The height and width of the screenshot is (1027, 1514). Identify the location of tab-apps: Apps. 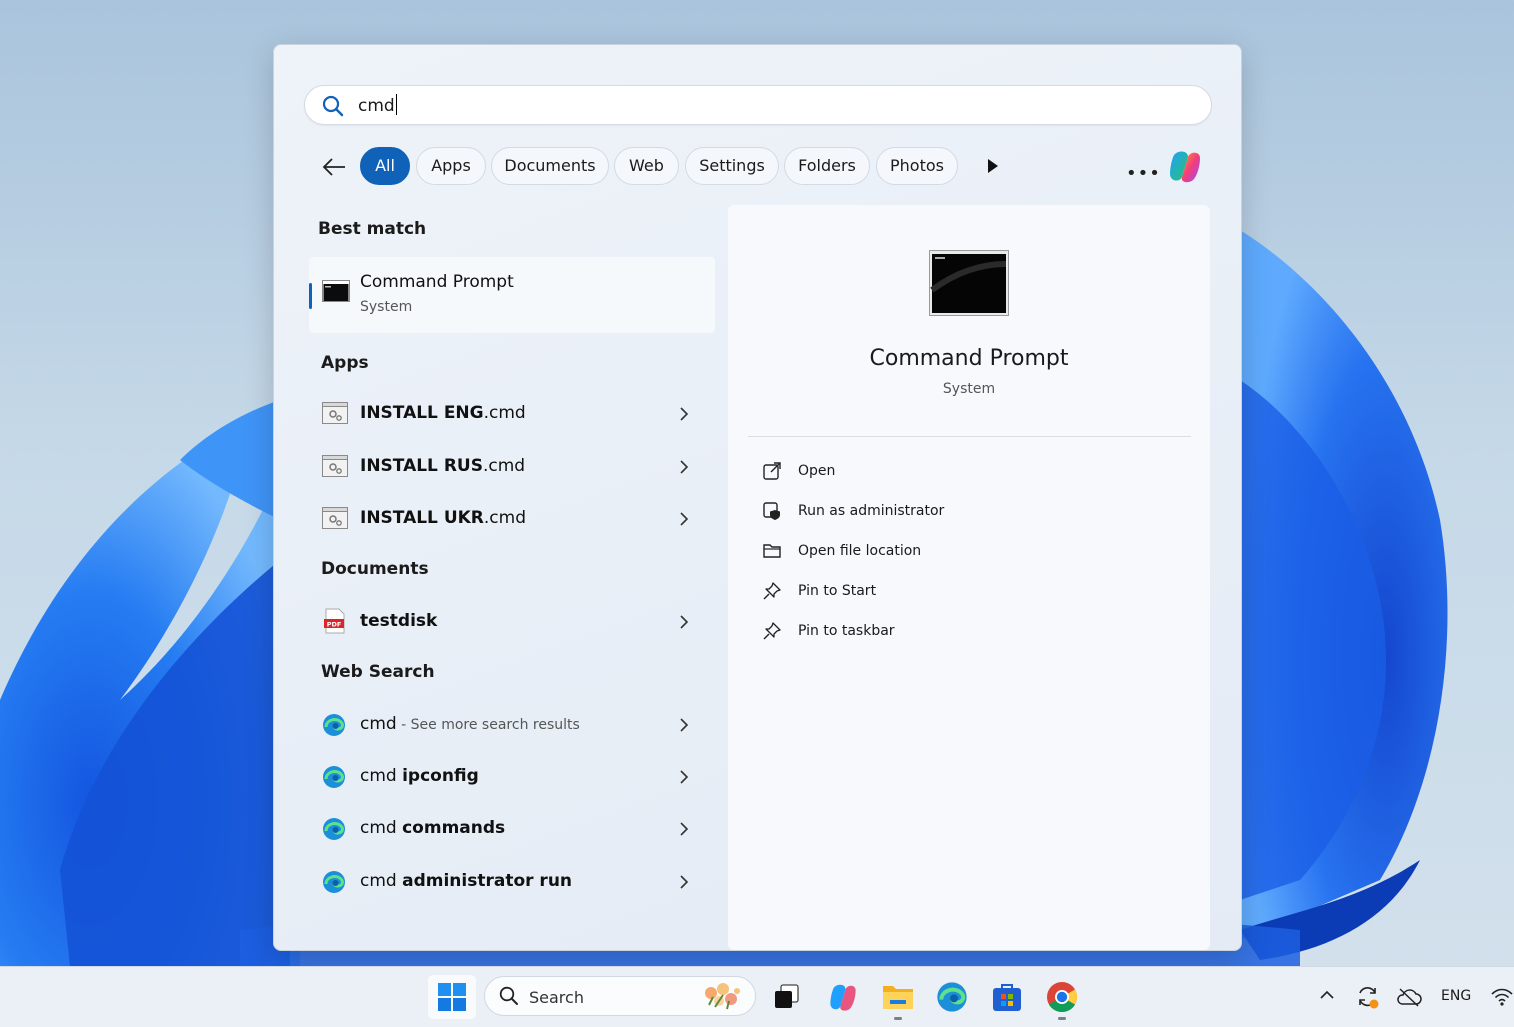
(451, 166).